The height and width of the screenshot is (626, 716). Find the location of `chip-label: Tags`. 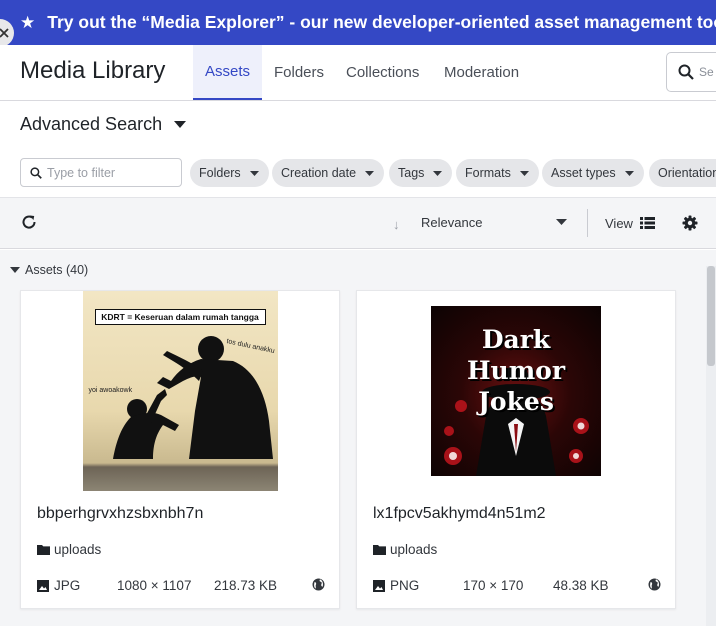

chip-label: Tags is located at coordinates (411, 173).